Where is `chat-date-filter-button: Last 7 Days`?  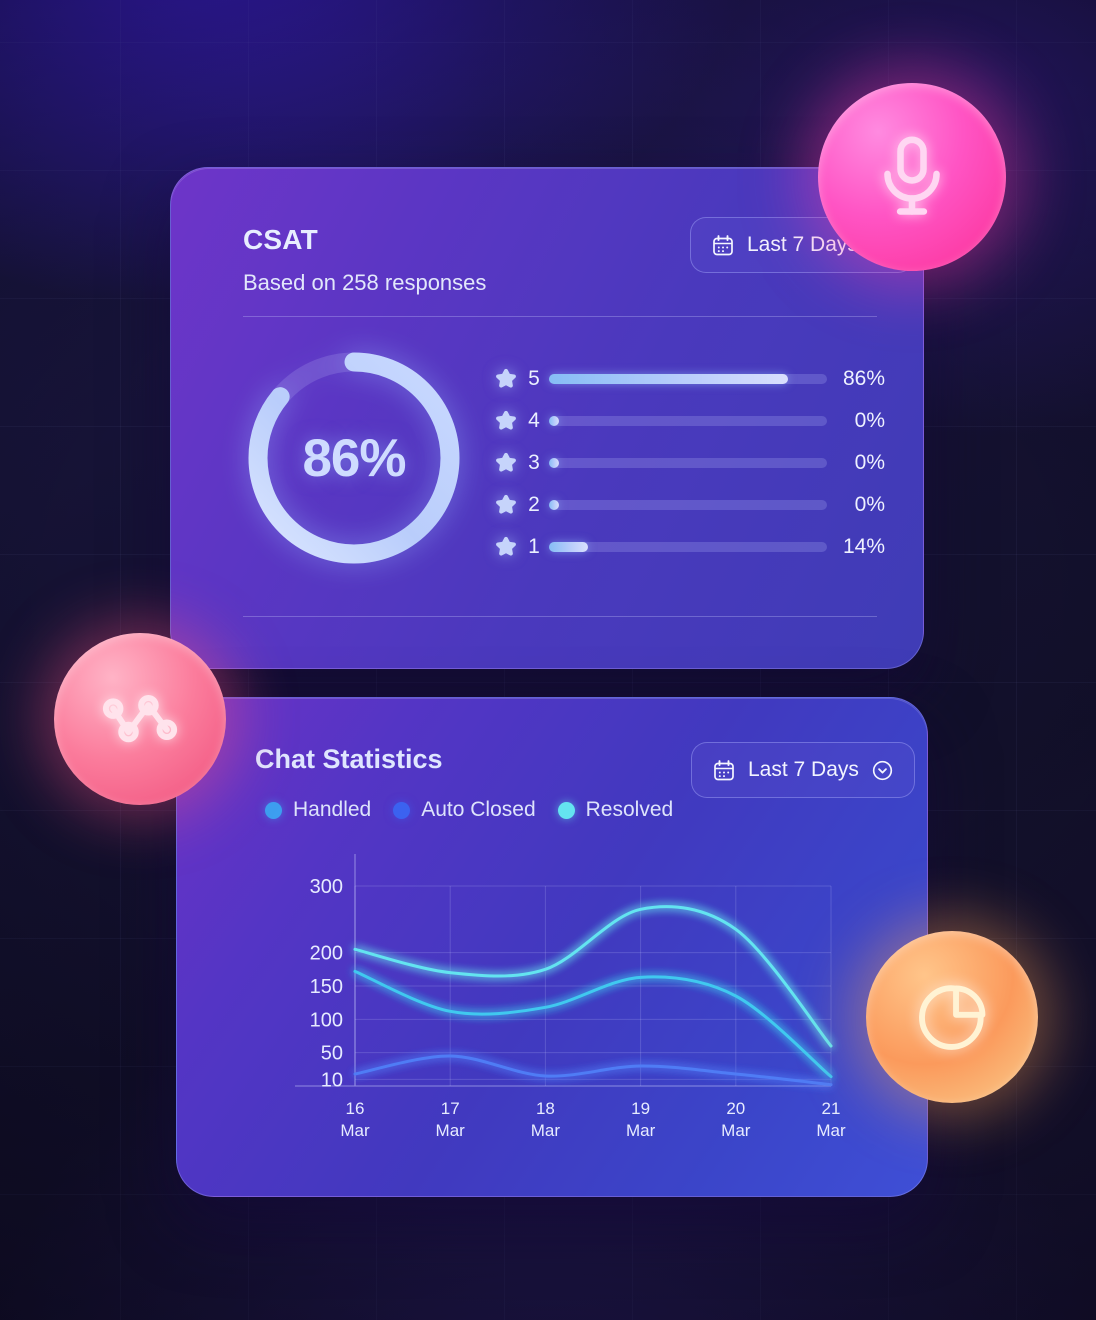
chat-date-filter-button: Last 7 Days is located at coordinates (803, 770).